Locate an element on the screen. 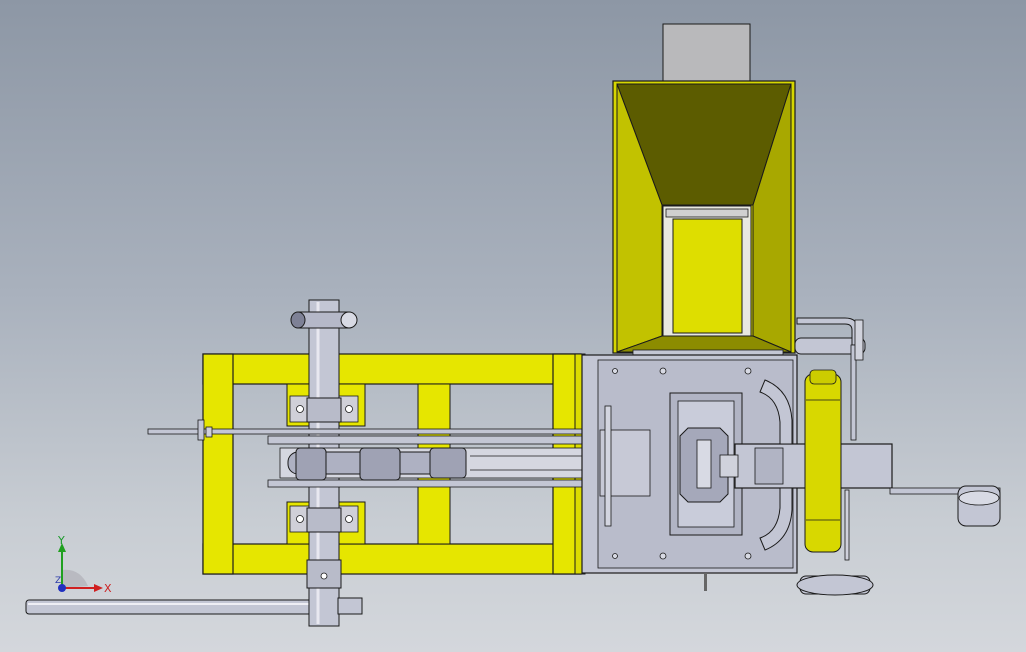 This screenshot has width=1026, height=652. triad-z-arc is located at coordinates (75, 578).